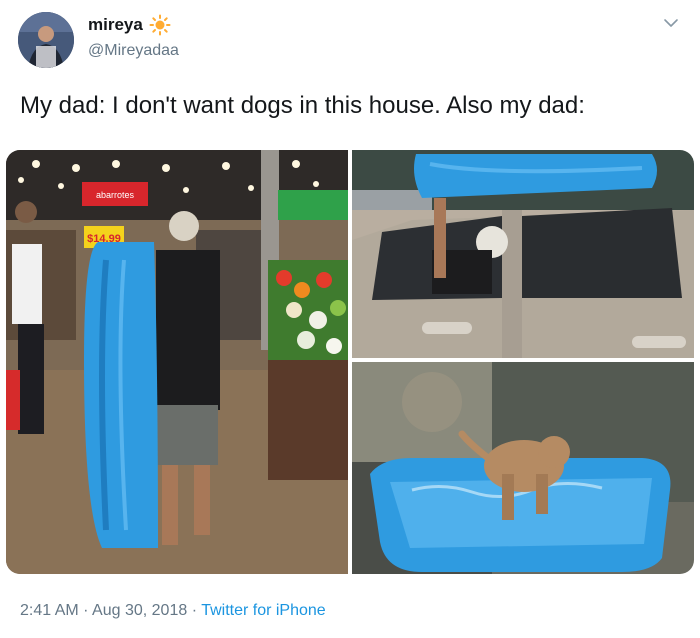  Describe the element at coordinates (133, 51) in the screenshot. I see `author-handle: @Mireyadaa` at that location.